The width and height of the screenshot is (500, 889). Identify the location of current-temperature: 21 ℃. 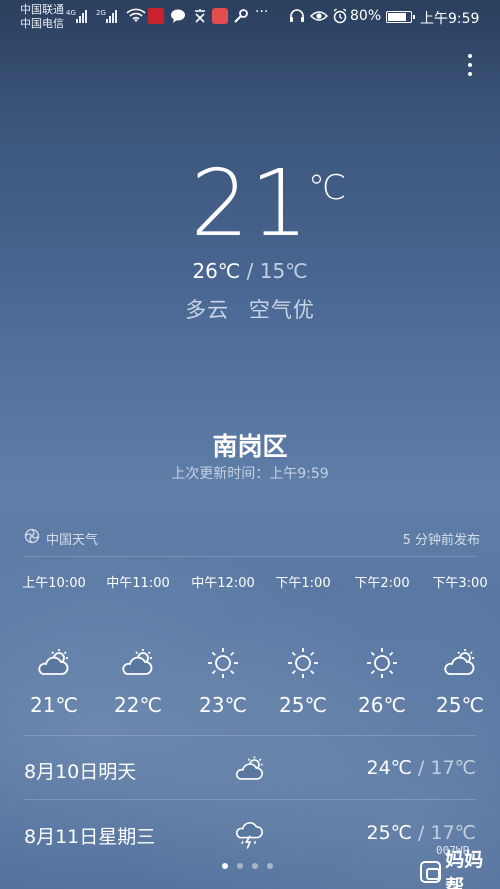
(250, 203).